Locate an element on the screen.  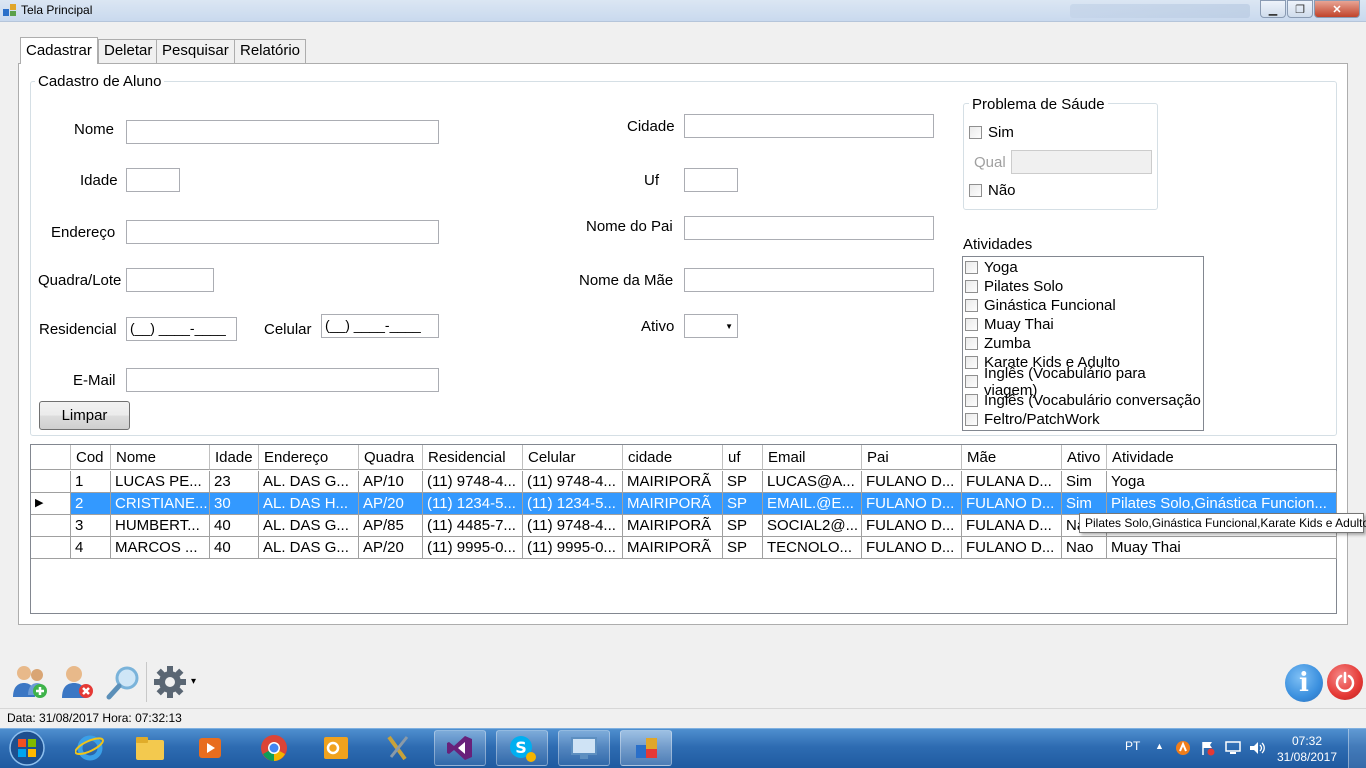
language-indicator: PT is located at coordinates (1132, 746).